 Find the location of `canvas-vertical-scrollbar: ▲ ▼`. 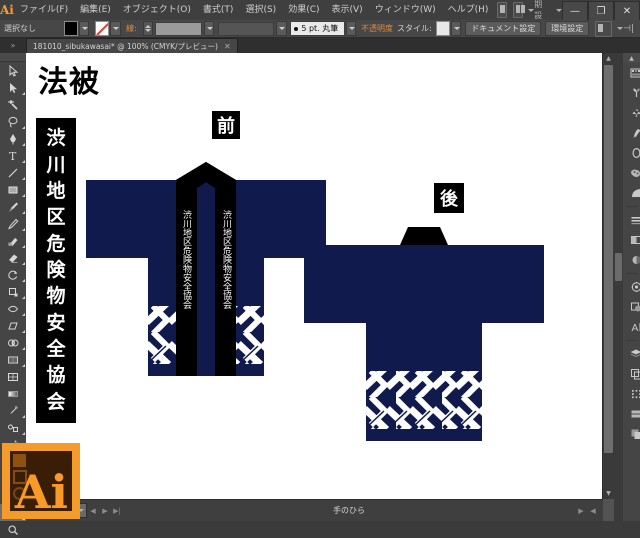

canvas-vertical-scrollbar: ▲ ▼ is located at coordinates (608, 276).